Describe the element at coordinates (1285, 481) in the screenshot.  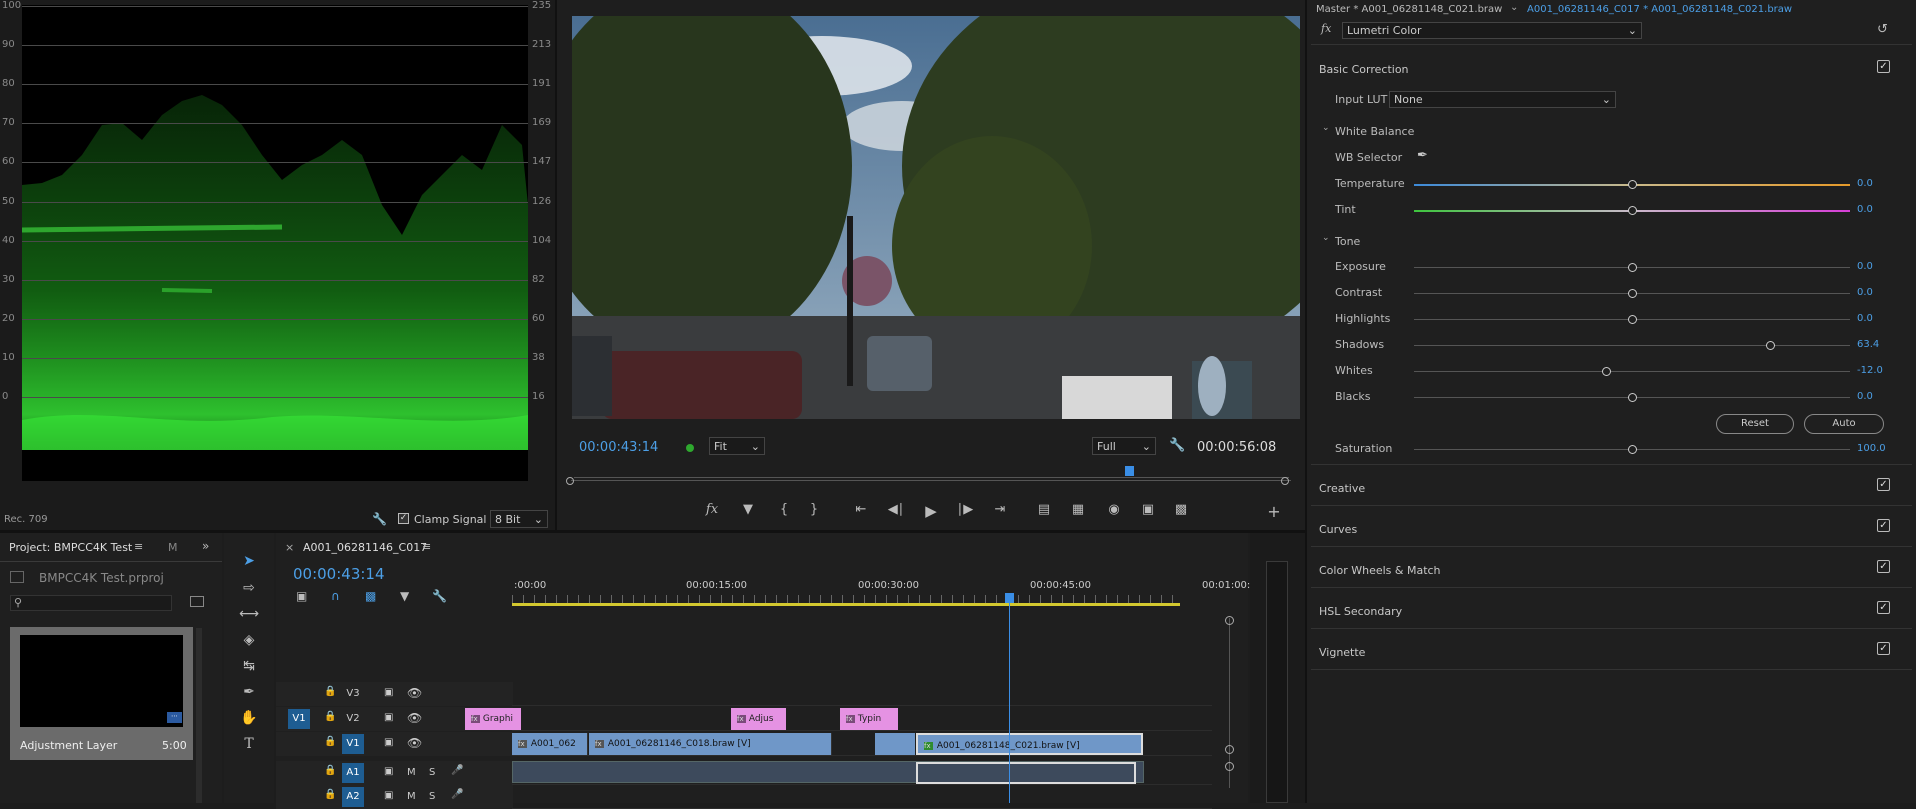
I see `scroll-handle-right` at that location.